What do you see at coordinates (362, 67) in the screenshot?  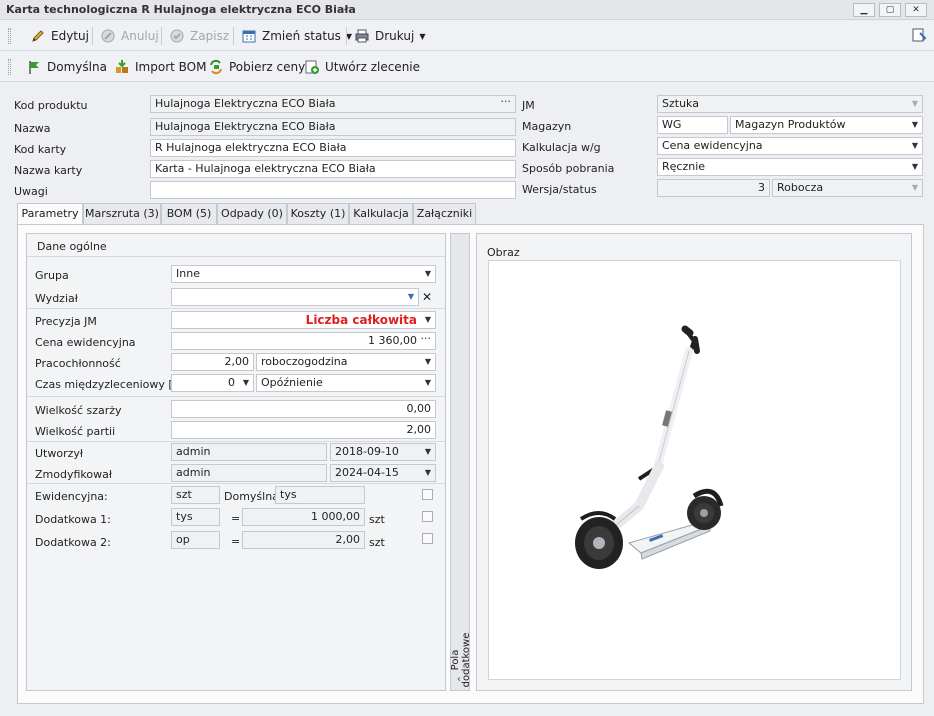 I see `create-order-button: Utwórz zlecenie` at bounding box center [362, 67].